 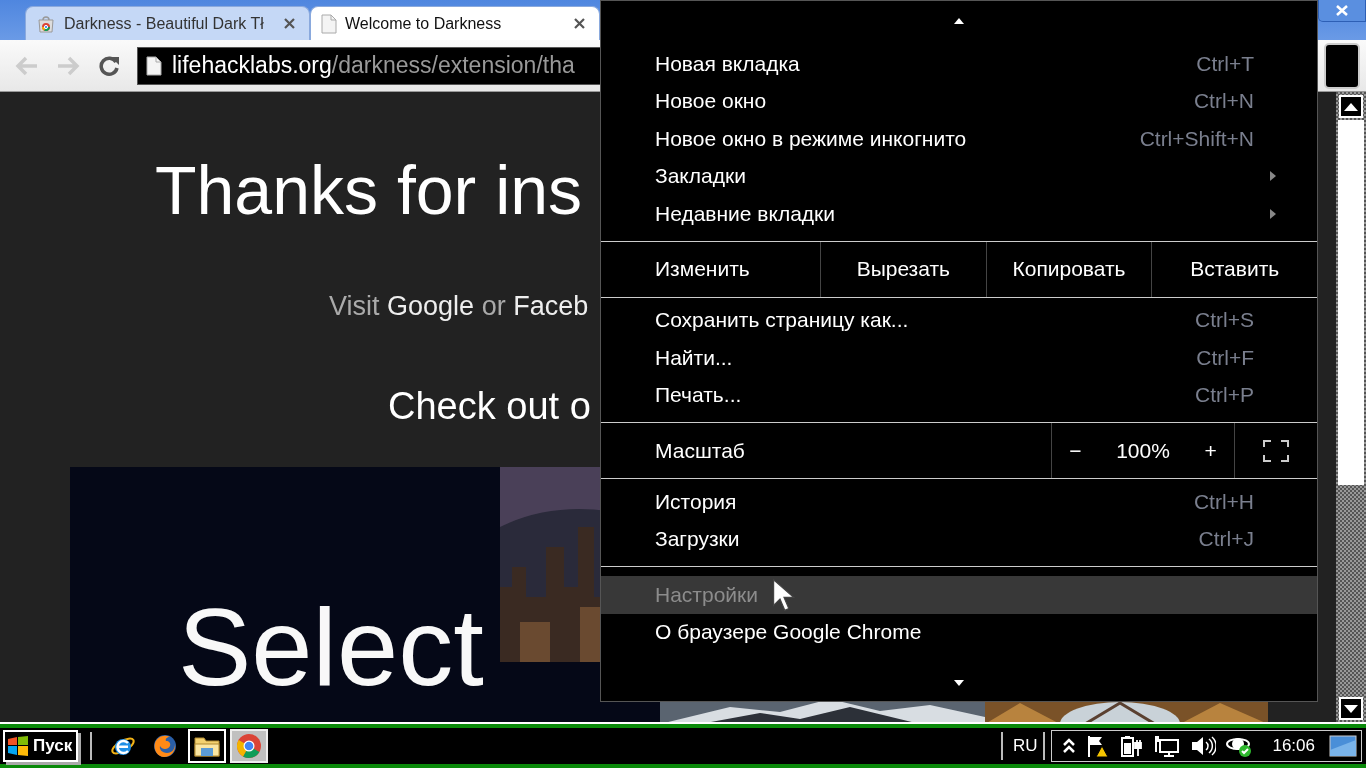 What do you see at coordinates (784, 595) in the screenshot?
I see `mouse-pointer-icon` at bounding box center [784, 595].